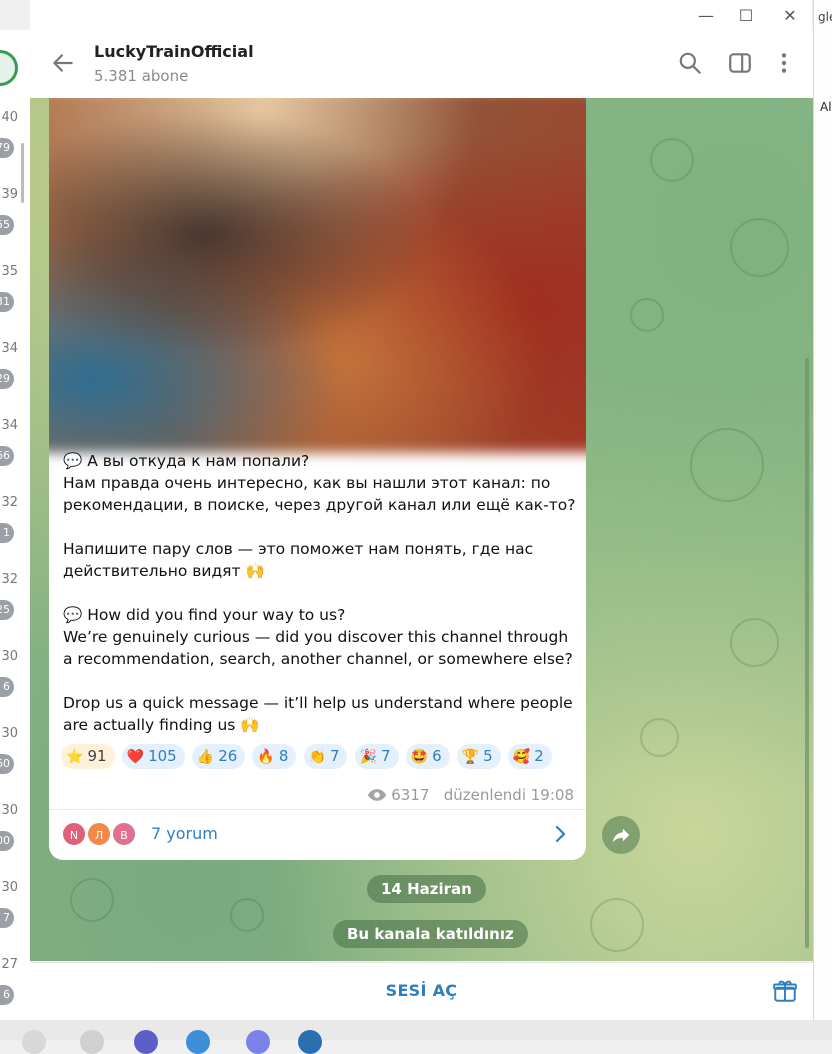  I want to click on reaction-smiling-hearts: 🥰 2, so click(529, 756).